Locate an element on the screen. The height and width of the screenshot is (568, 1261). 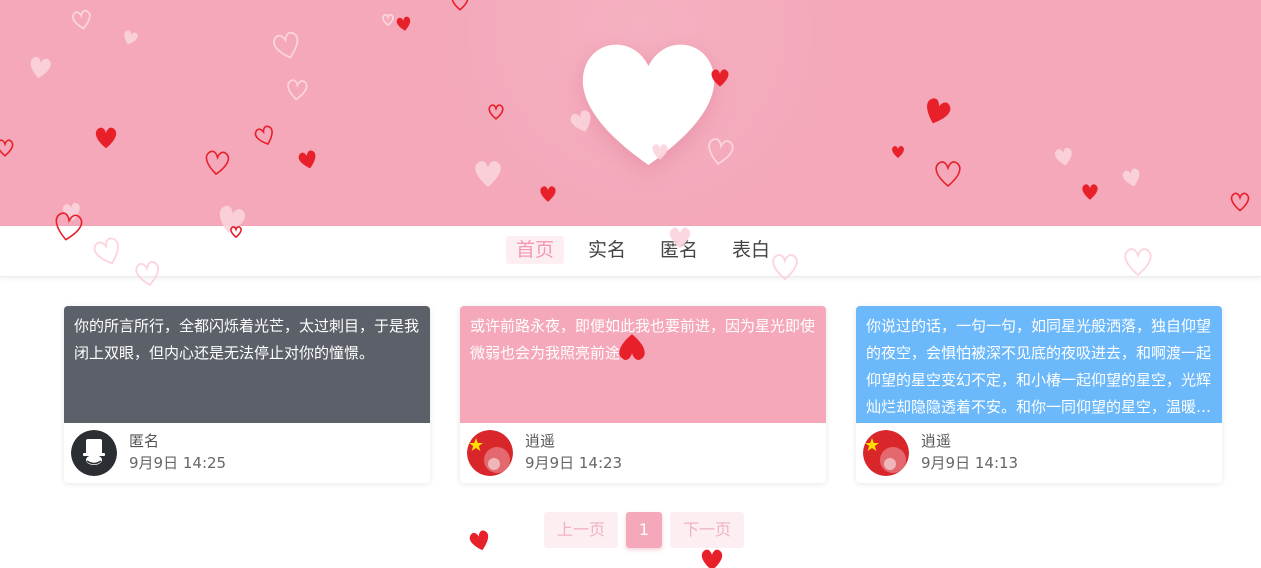
top-navigation: 首页 实名 匿名 表白 is located at coordinates (630, 251).